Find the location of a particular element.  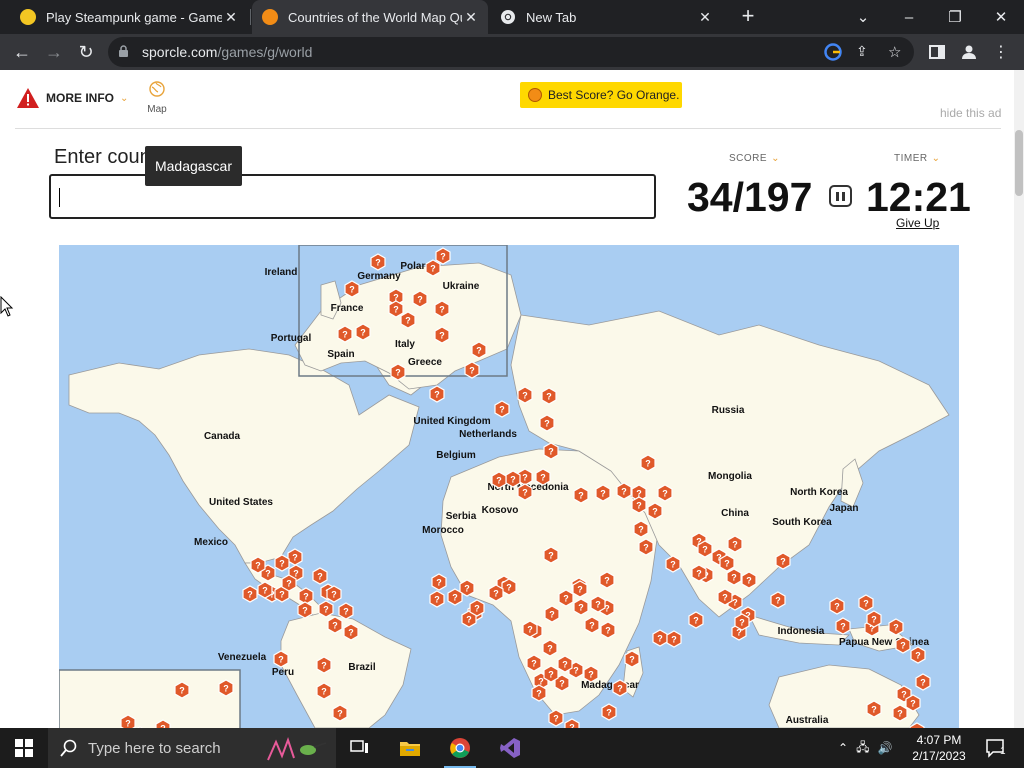

minimize-button: – is located at coordinates (909, 17).